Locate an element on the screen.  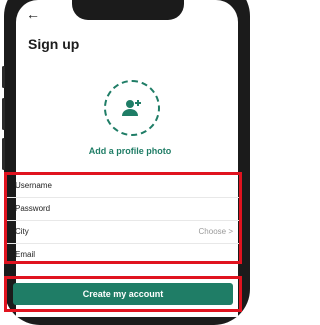
username-field: Username is located at coordinates (123, 186).